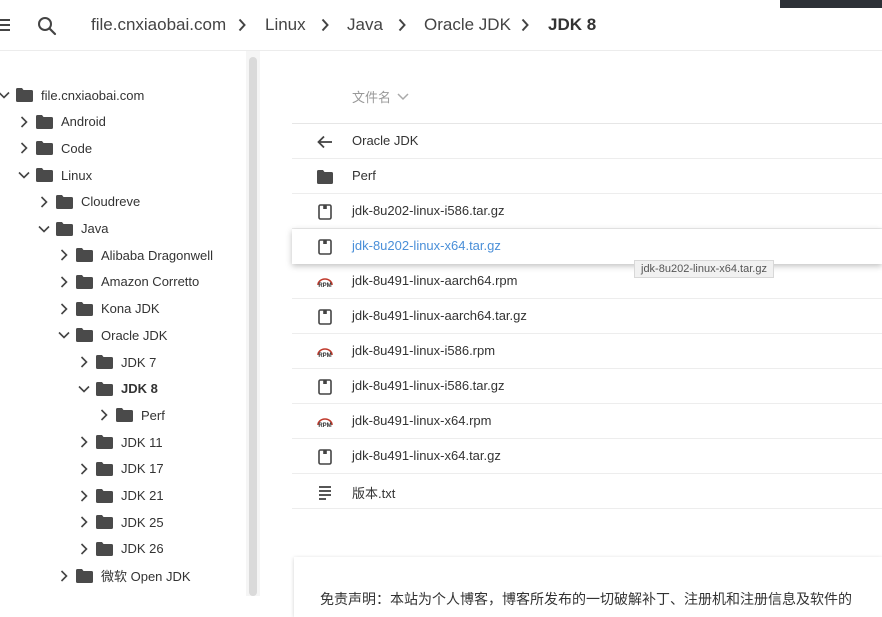 The width and height of the screenshot is (882, 617). I want to click on tree-item: file.cnxiaobai.com, so click(72, 95).